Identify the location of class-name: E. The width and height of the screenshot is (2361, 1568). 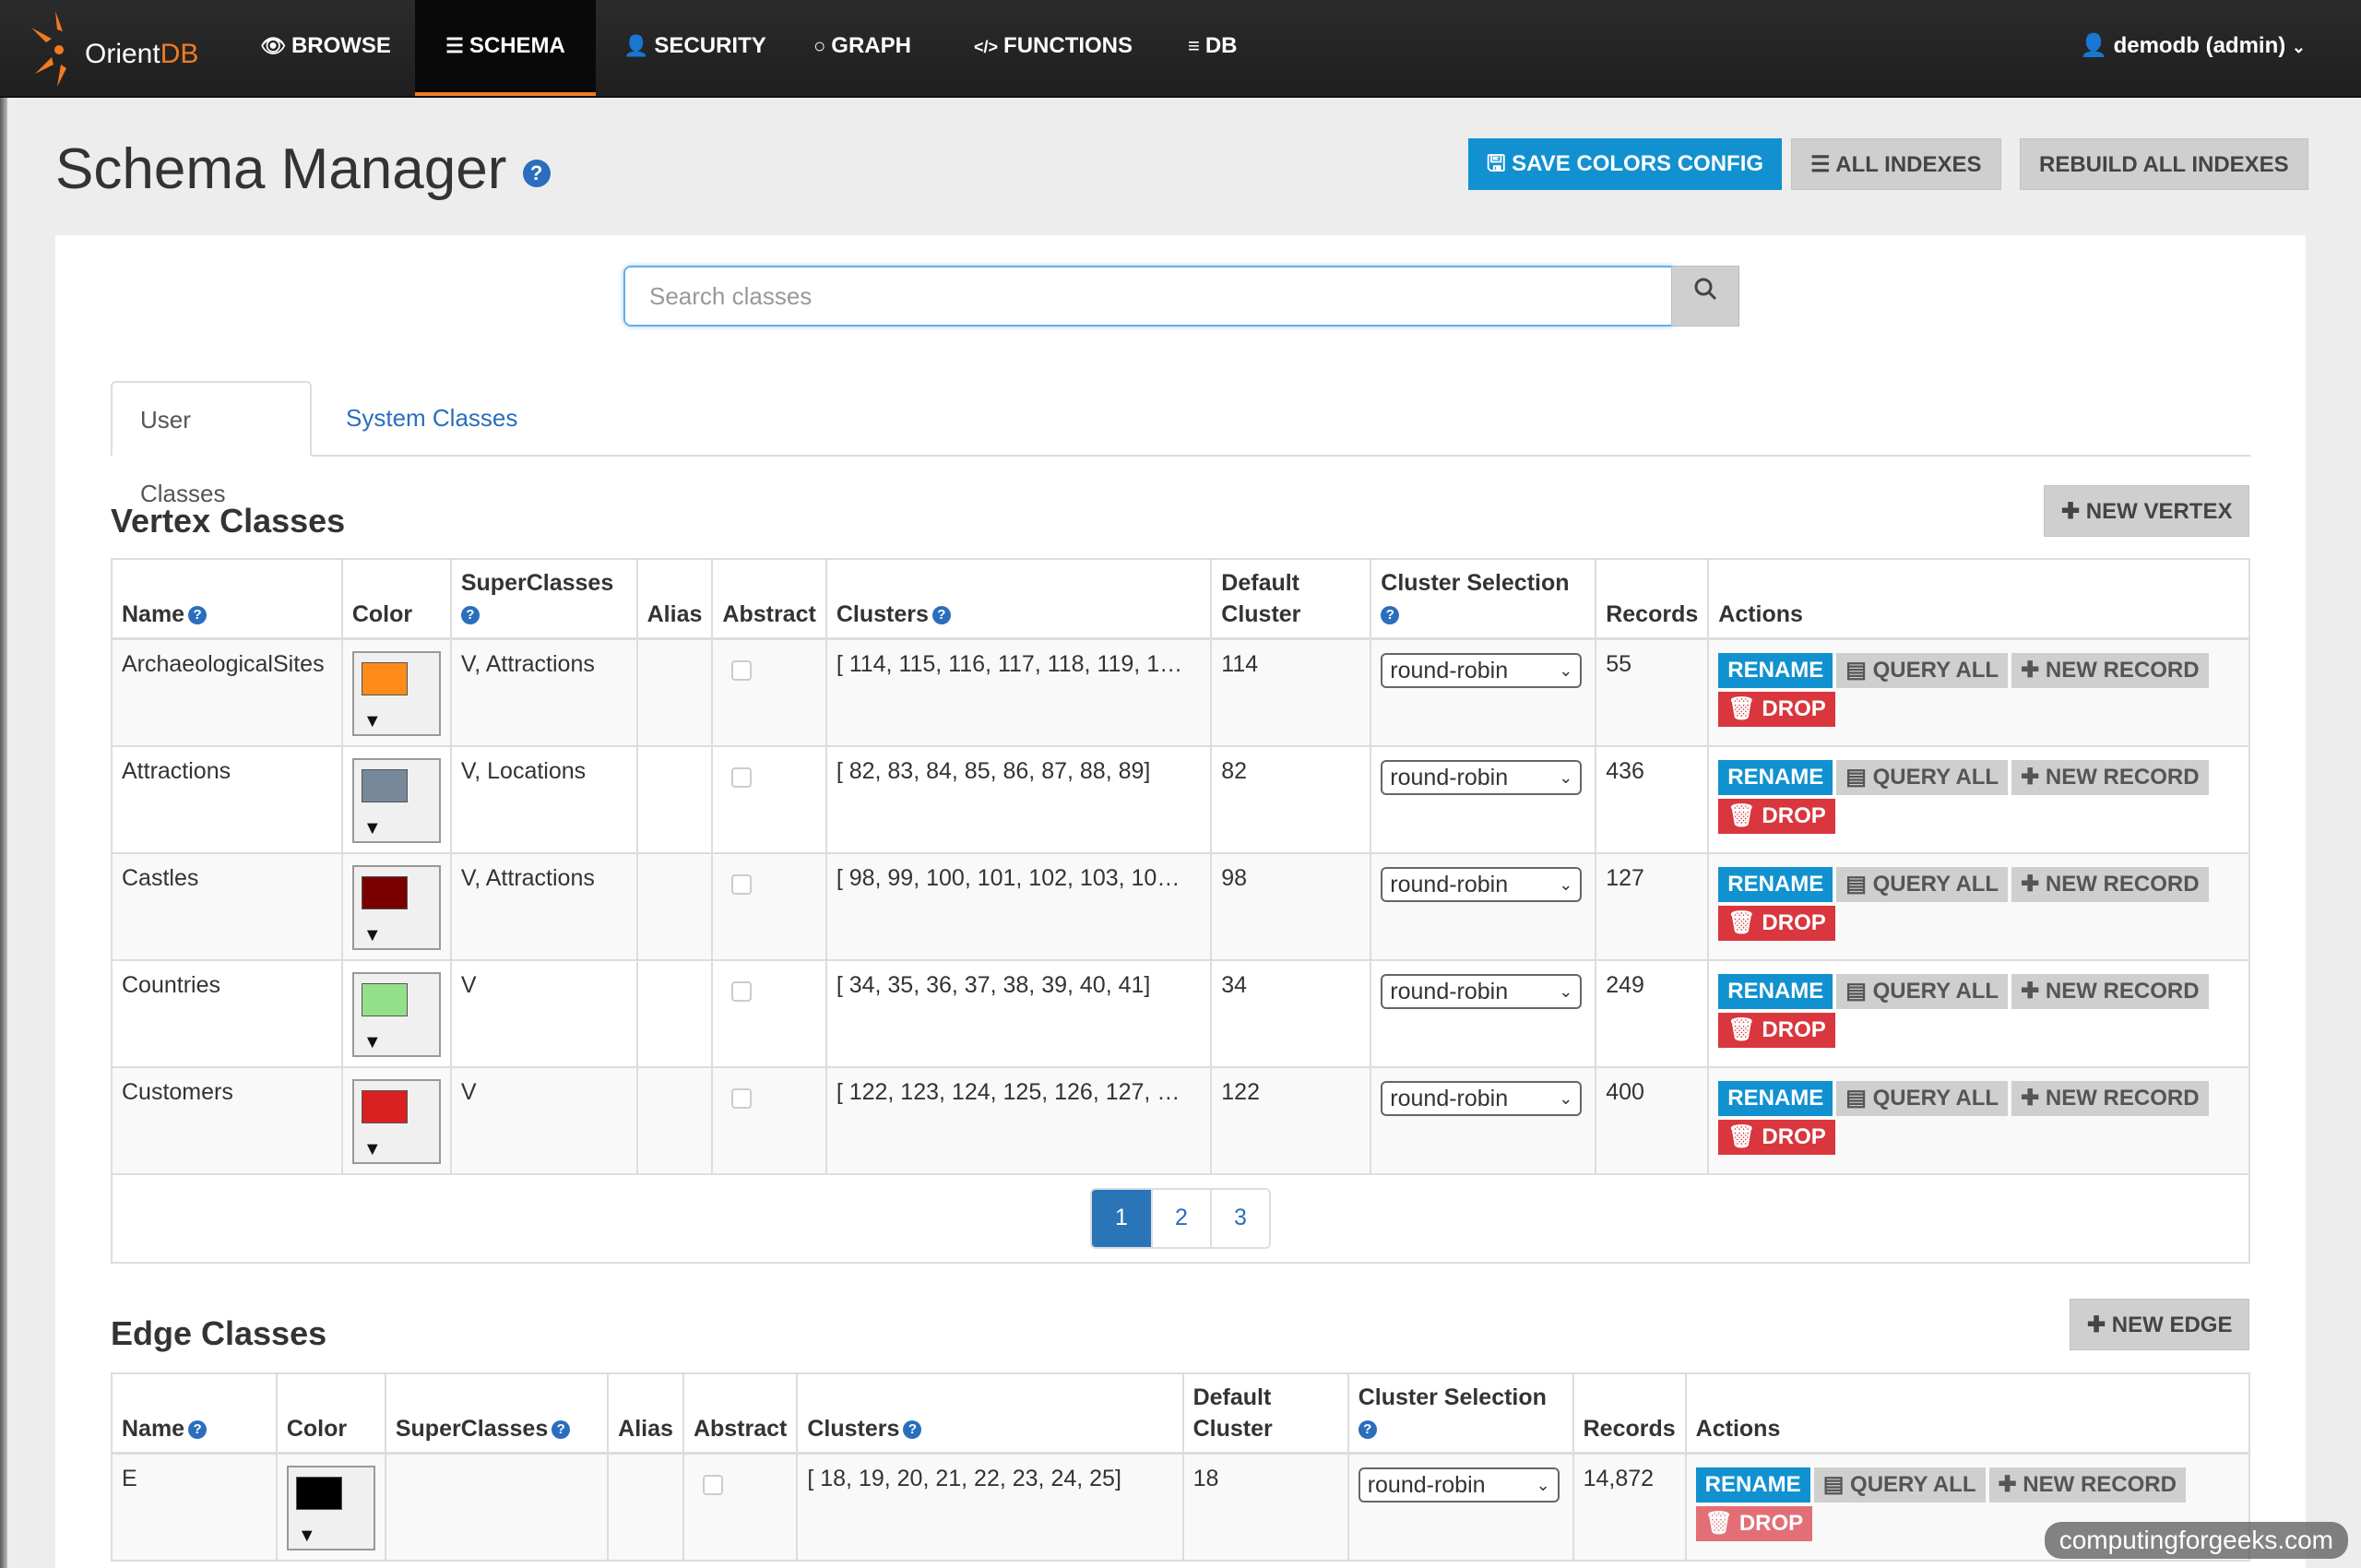
(194, 1507).